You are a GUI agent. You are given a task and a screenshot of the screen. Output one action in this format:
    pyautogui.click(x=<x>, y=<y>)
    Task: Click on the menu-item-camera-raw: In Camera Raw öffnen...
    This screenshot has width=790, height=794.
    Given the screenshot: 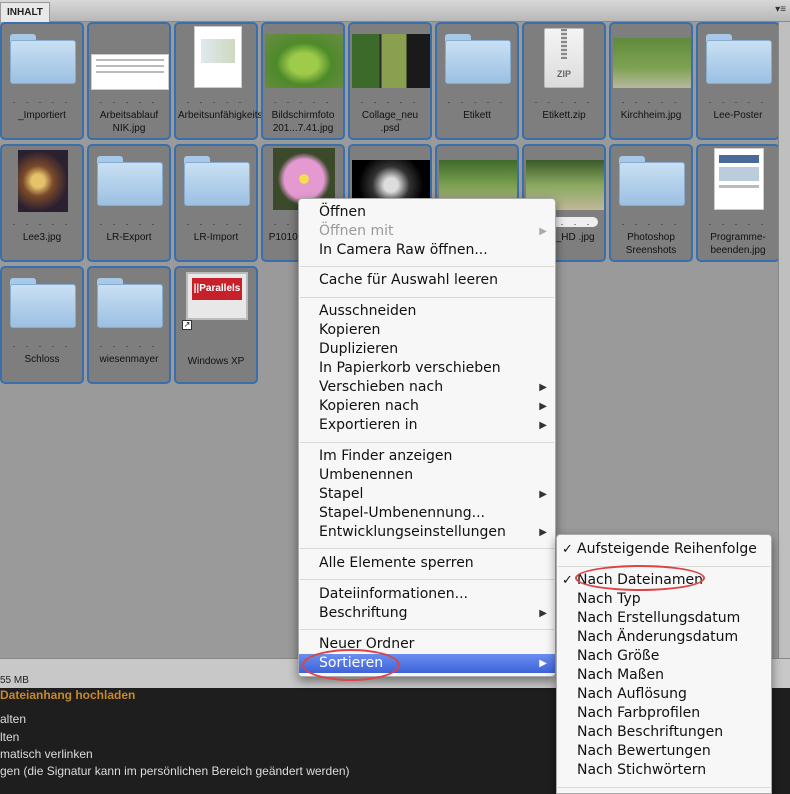 What is the action you would take?
    pyautogui.click(x=427, y=250)
    